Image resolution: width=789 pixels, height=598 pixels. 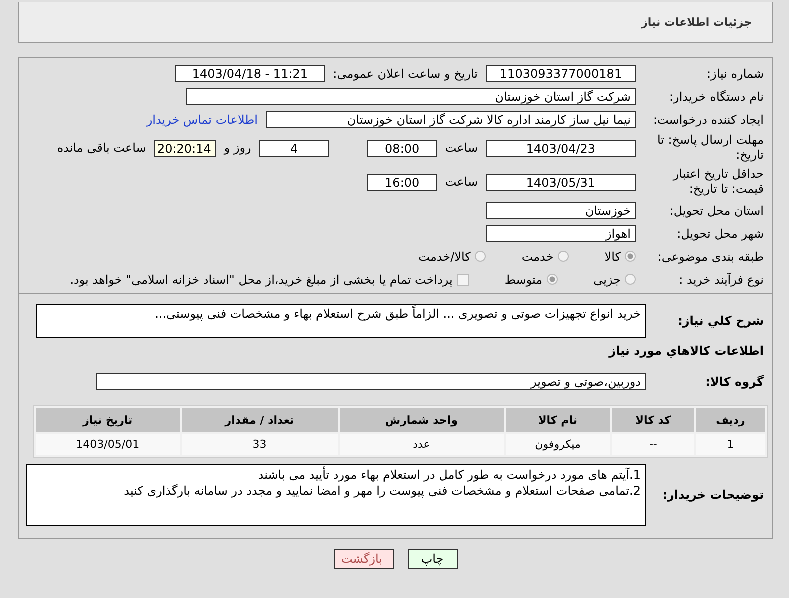 I want to click on table-cell: 1403/05/01, so click(x=108, y=444).